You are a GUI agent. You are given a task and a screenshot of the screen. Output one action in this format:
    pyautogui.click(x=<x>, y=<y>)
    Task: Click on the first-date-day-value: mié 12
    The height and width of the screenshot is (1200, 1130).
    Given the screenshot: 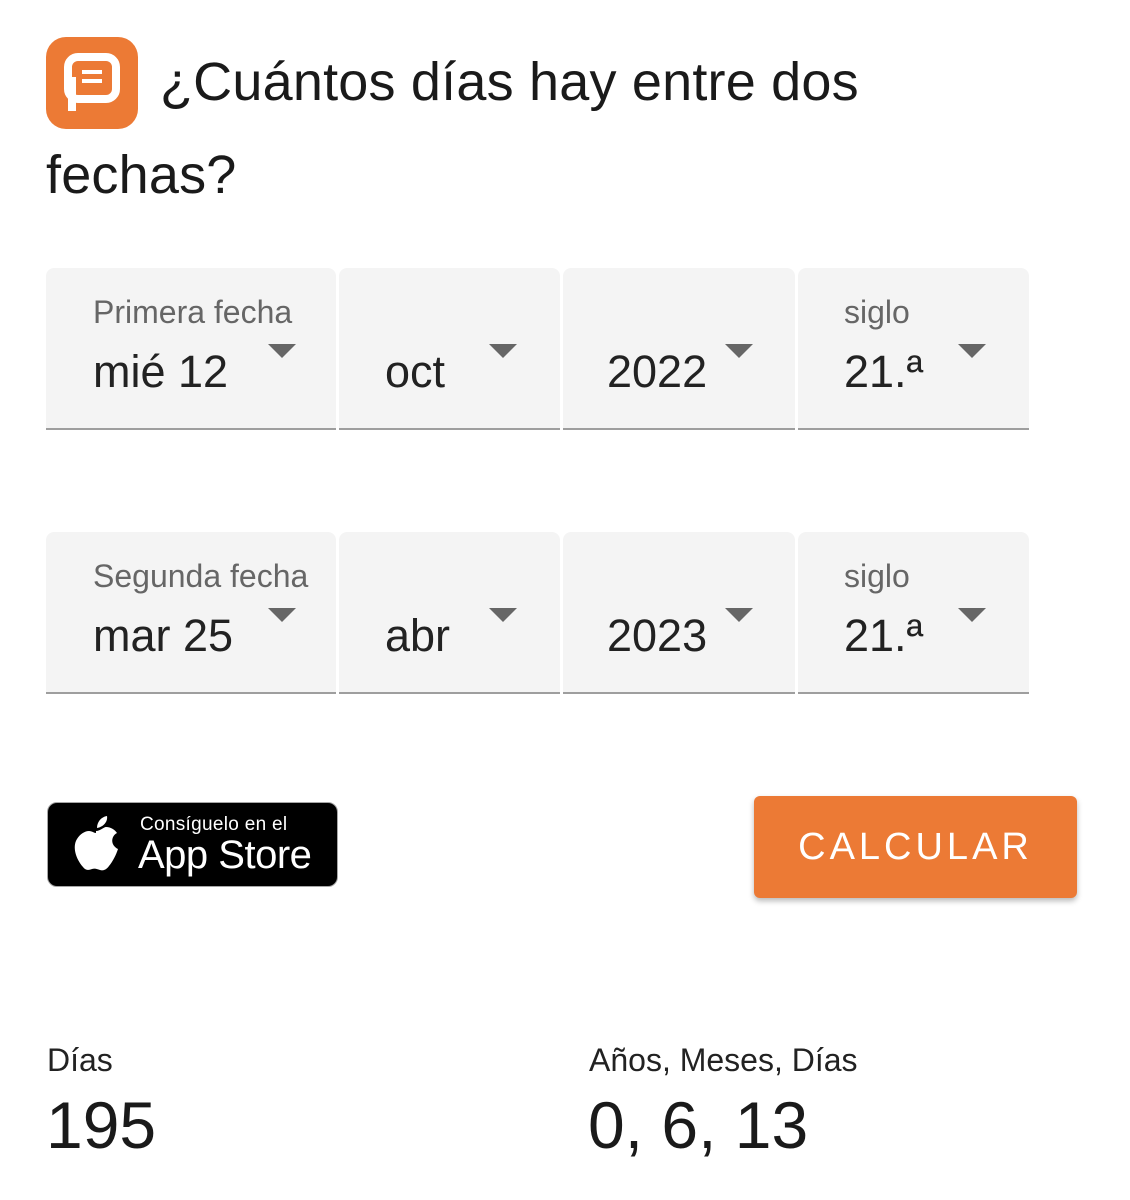 What is the action you would take?
    pyautogui.click(x=161, y=371)
    